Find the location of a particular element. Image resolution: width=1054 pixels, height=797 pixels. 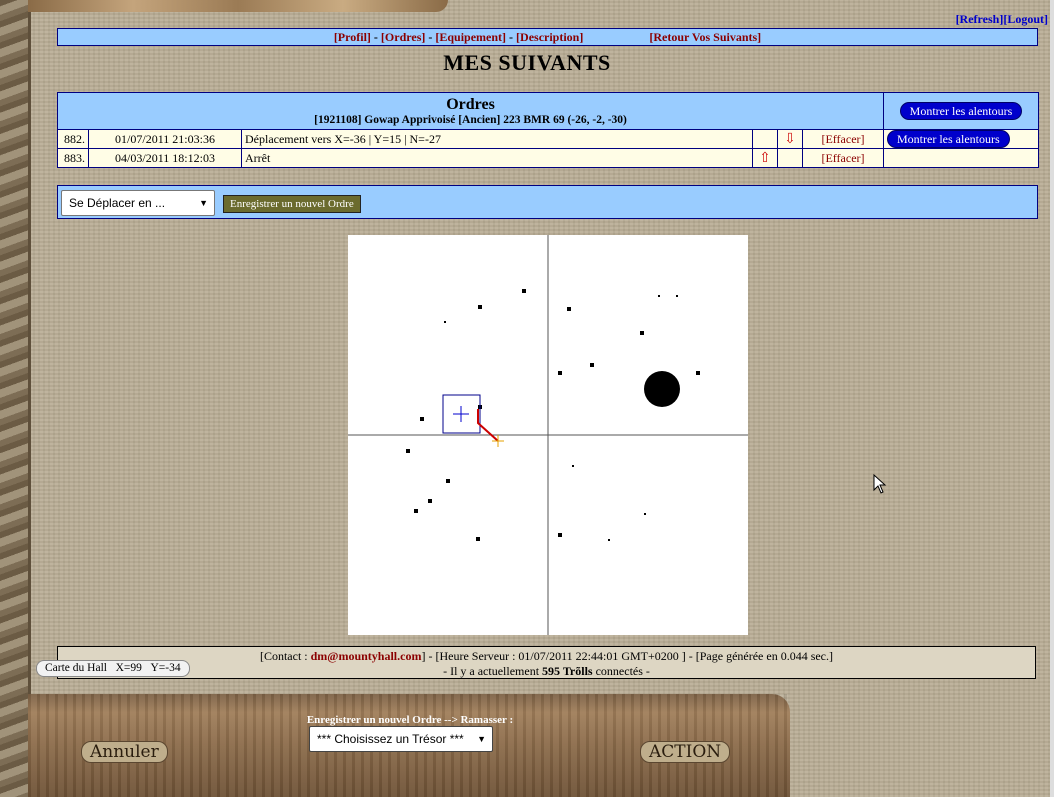

movement-path is located at coordinates (488, 425).